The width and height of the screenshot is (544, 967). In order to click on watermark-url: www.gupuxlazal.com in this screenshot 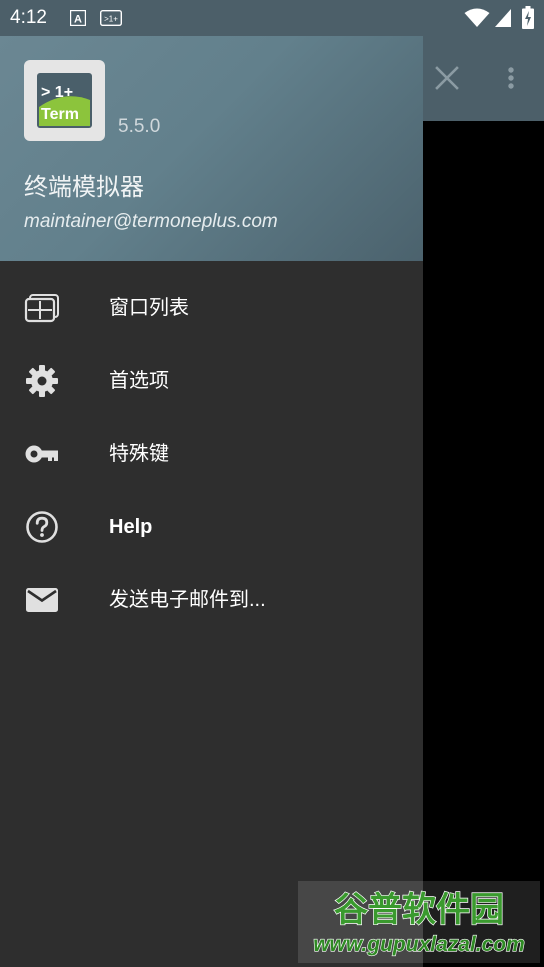, I will do `click(419, 944)`.